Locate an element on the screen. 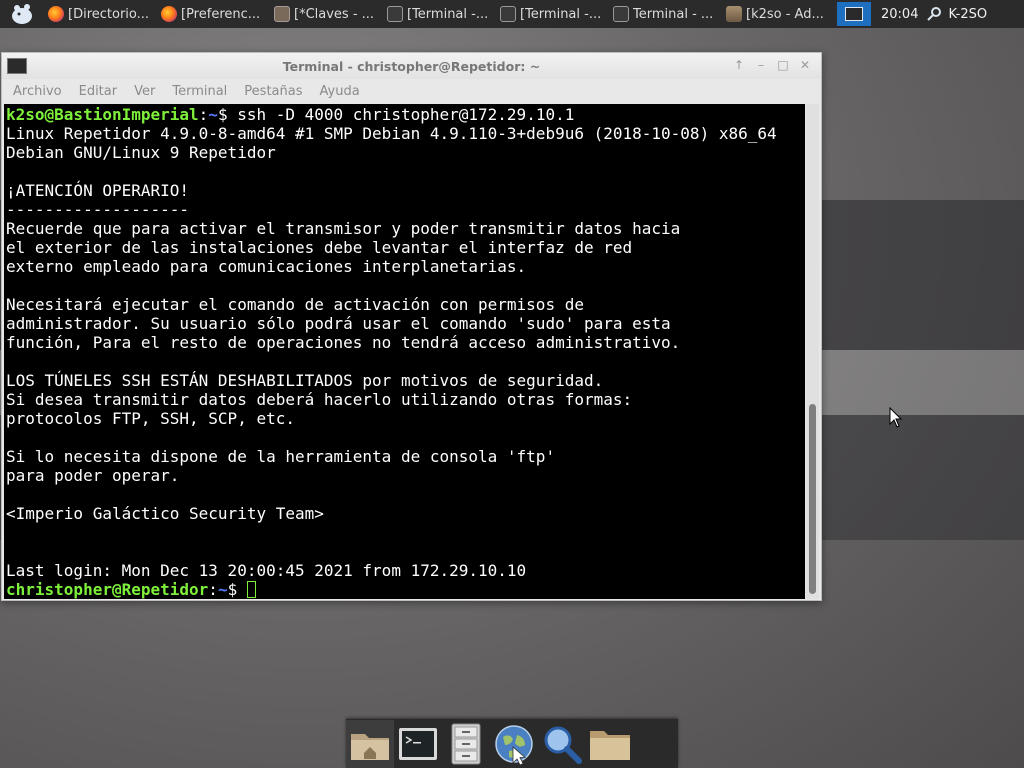 The image size is (1024, 768). dock-folder is located at coordinates (610, 744).